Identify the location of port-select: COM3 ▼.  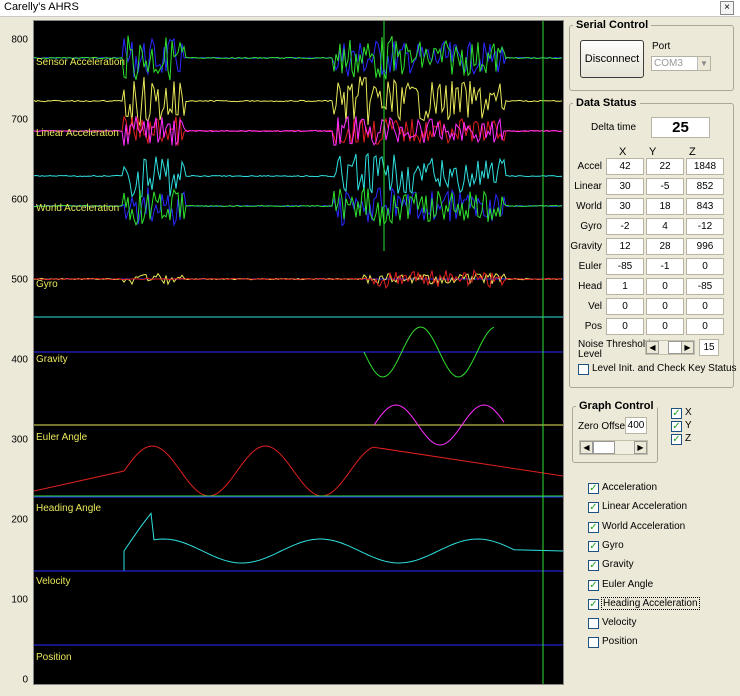
(681, 63).